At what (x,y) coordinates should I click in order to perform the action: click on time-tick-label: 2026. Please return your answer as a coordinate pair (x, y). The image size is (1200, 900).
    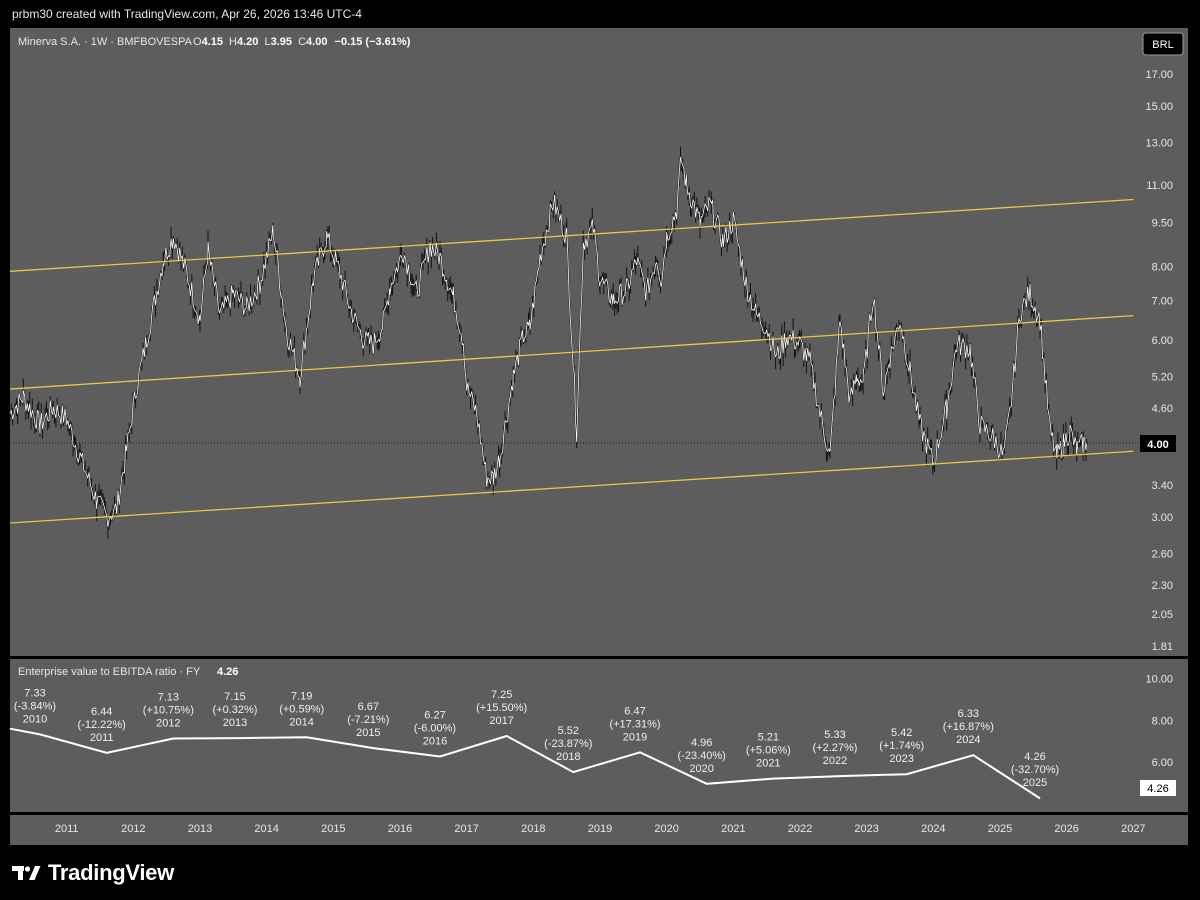
    Looking at the image, I should click on (1066, 829).